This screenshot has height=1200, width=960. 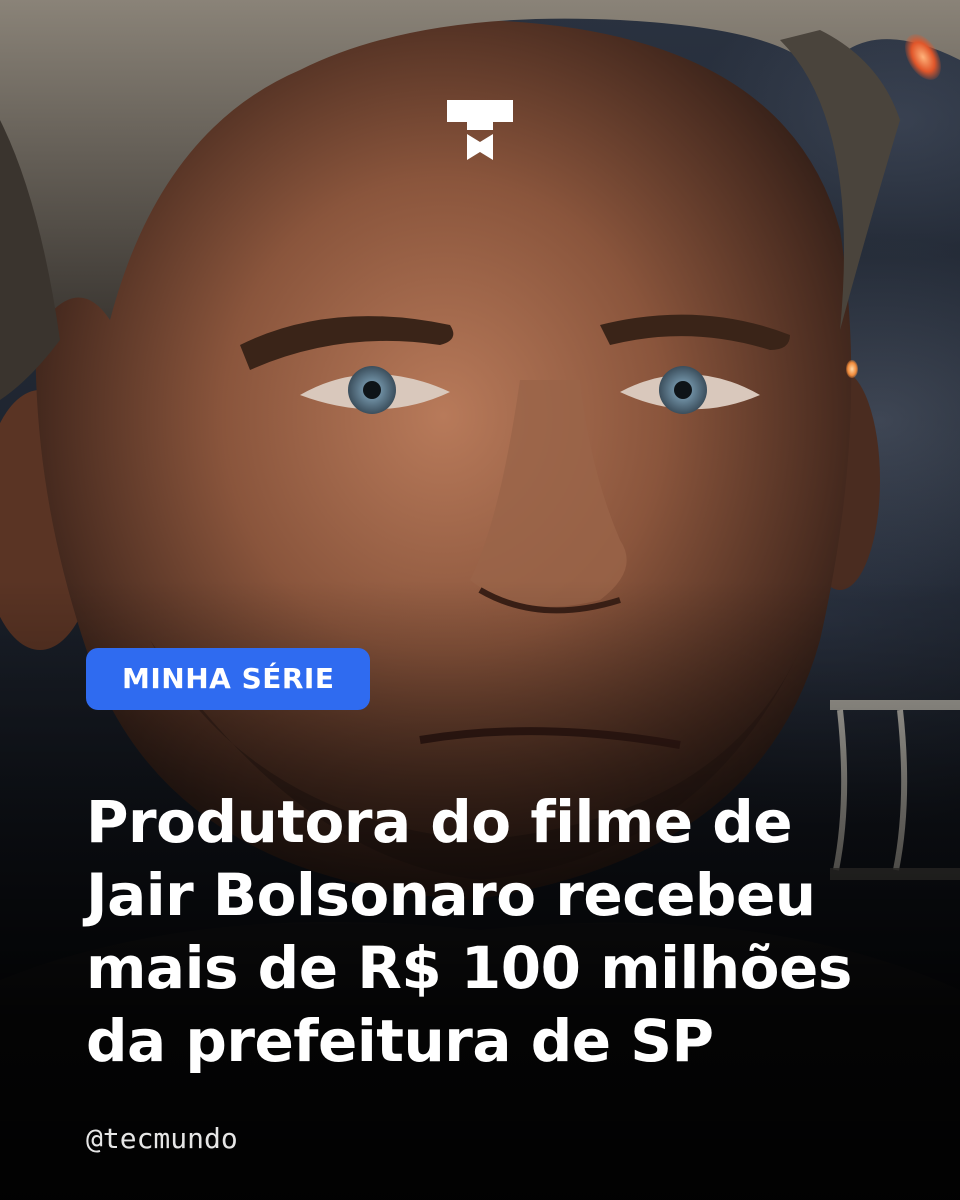 What do you see at coordinates (162, 1138) in the screenshot?
I see `account-handle: @tecmundo` at bounding box center [162, 1138].